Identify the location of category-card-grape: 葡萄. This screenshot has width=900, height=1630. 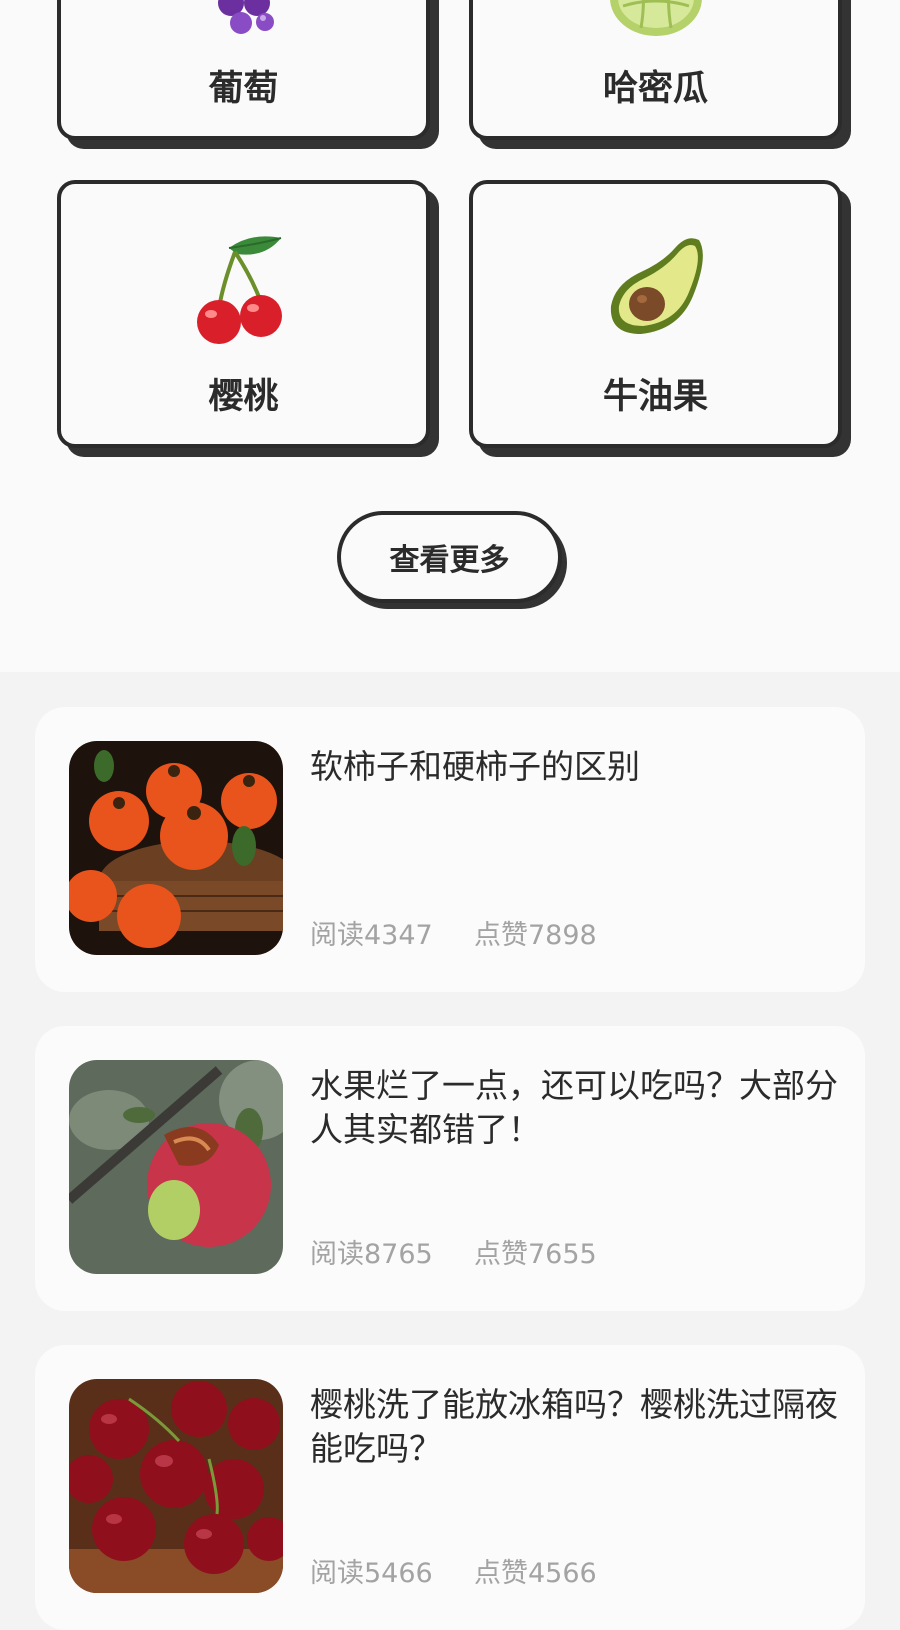
(243, 70).